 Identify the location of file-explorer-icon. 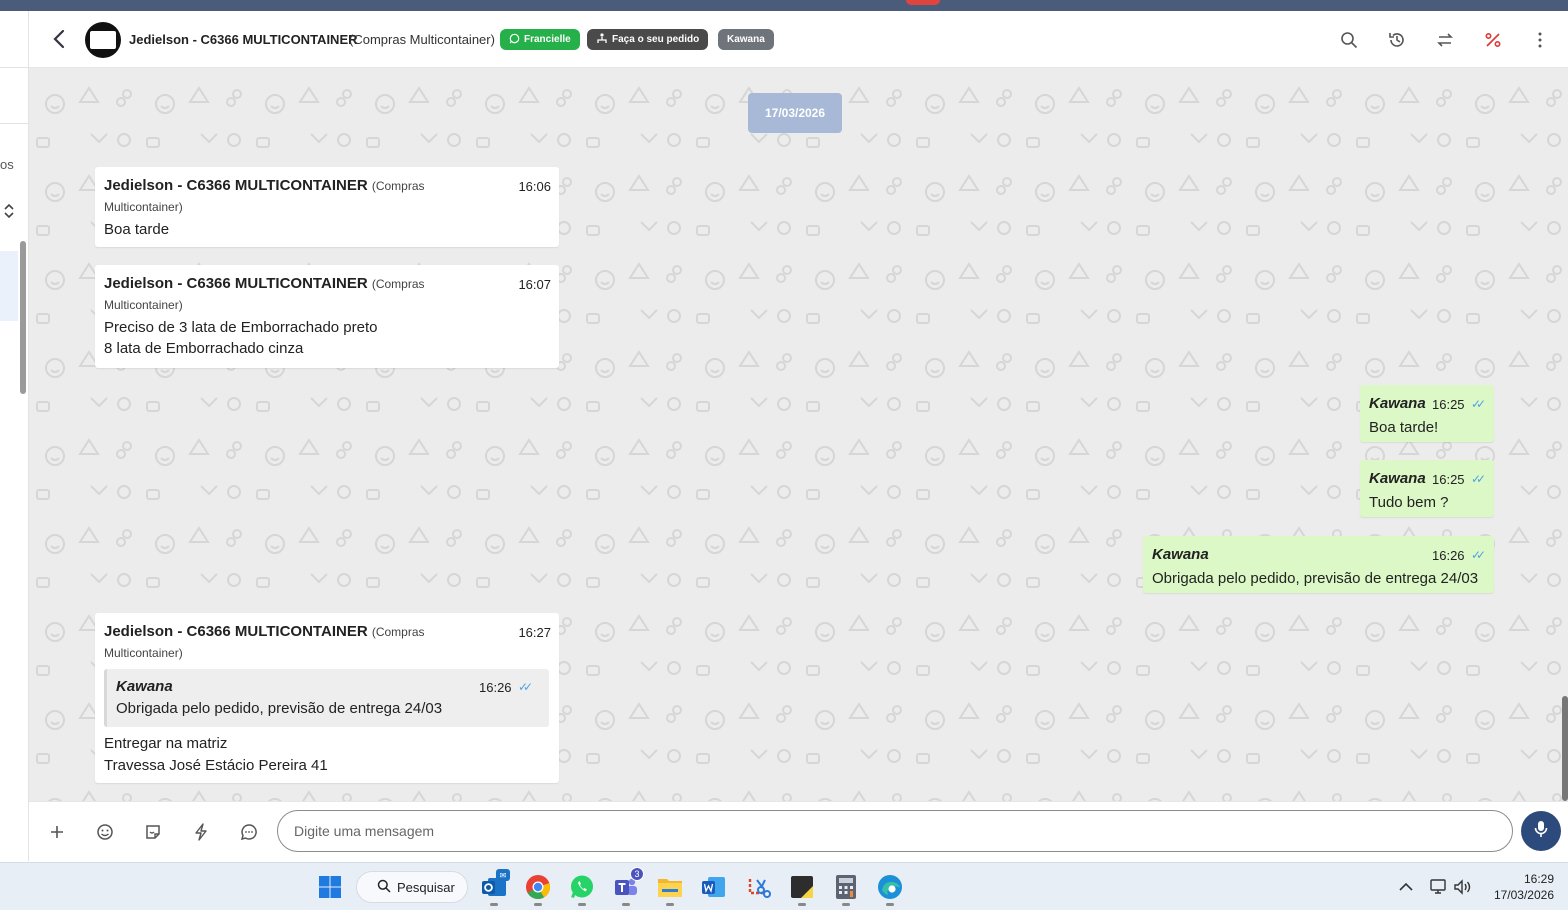
(670, 888).